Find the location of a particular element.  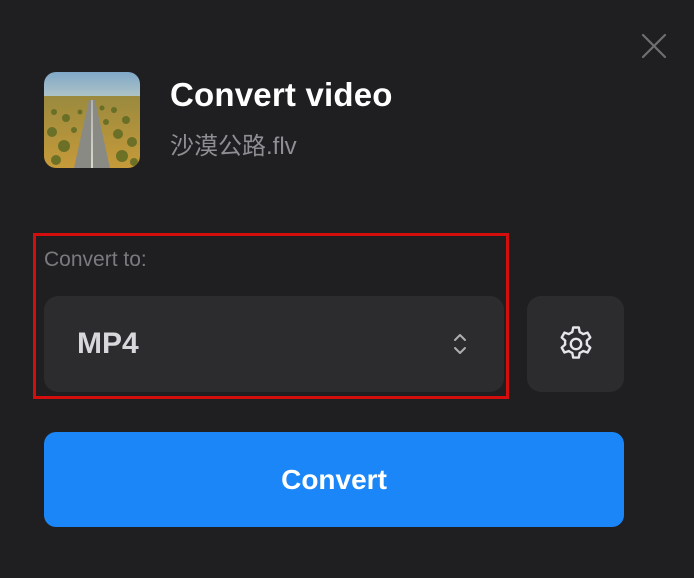

format-select: MP4 is located at coordinates (274, 344).